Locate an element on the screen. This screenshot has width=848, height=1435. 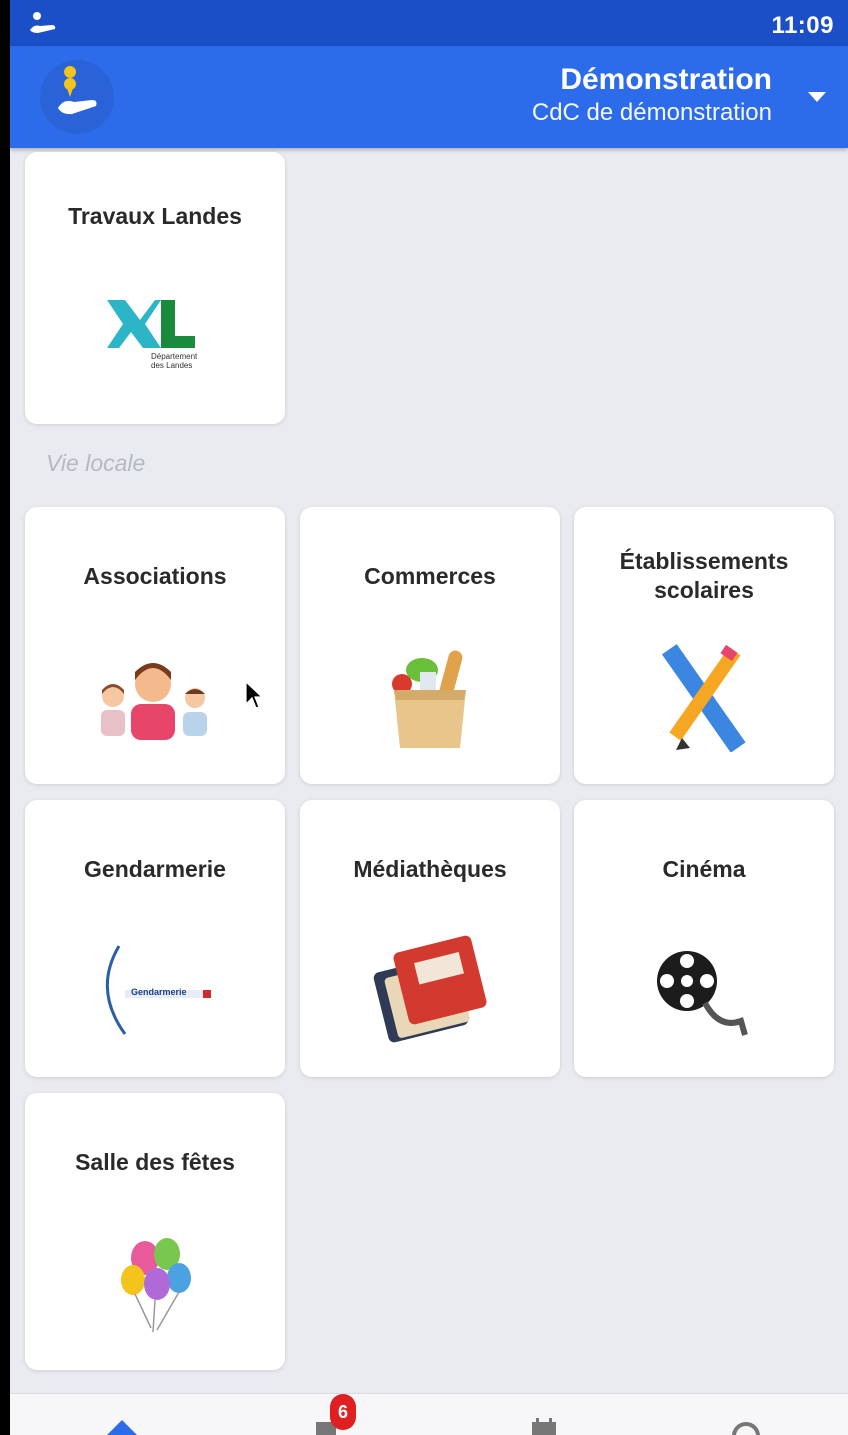
film-reel-icon is located at coordinates (704, 995).